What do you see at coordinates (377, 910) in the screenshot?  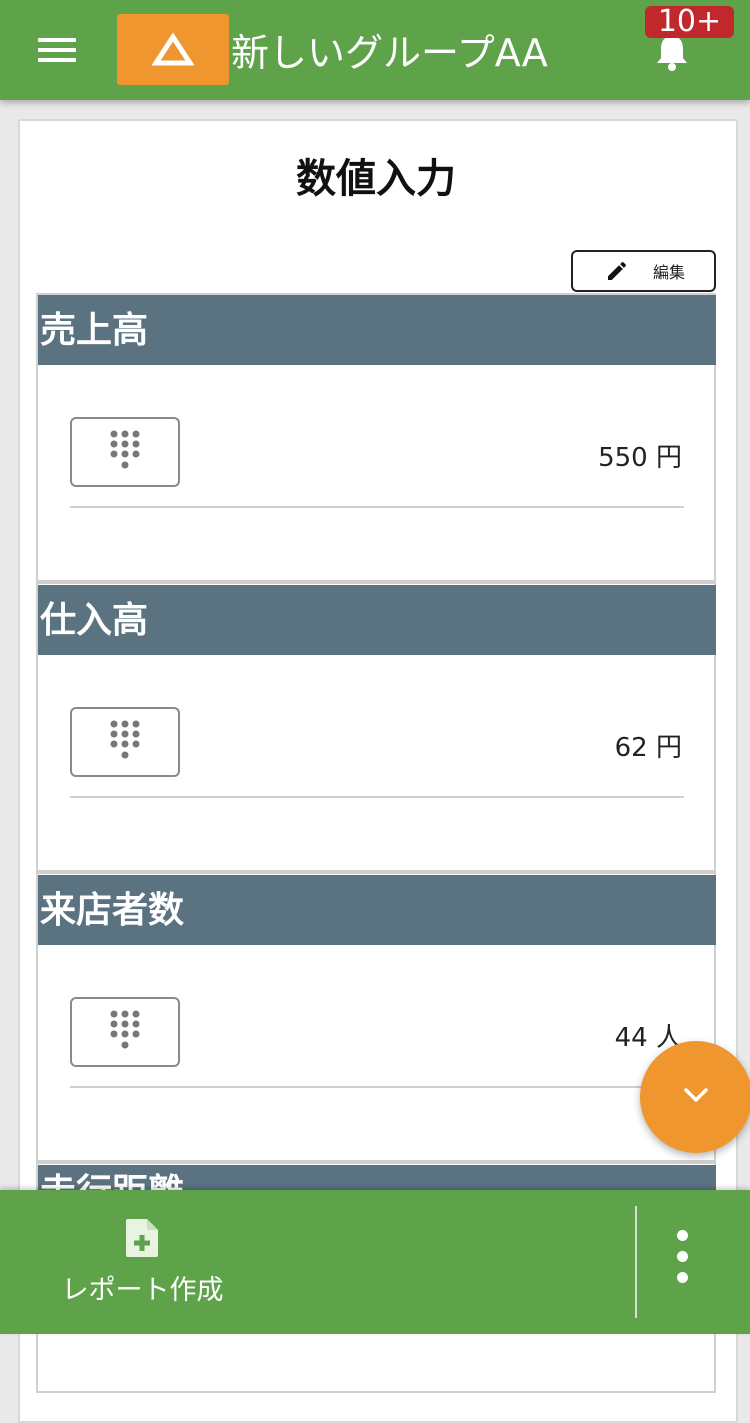 I see `section-title: 来店者数` at bounding box center [377, 910].